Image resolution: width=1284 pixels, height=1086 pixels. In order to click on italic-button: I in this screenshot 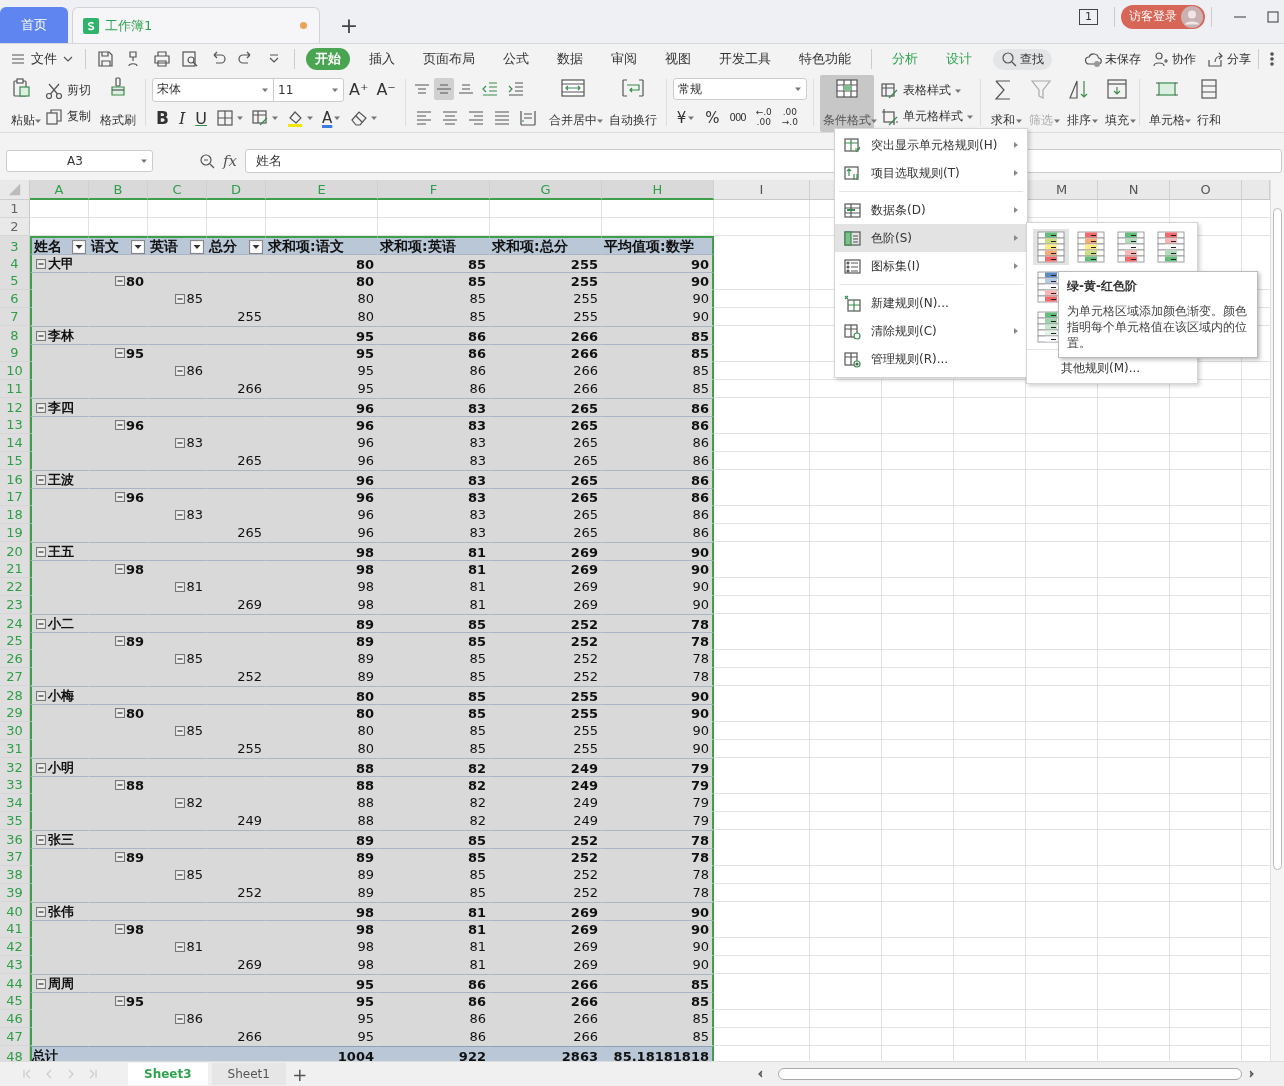, I will do `click(182, 118)`.